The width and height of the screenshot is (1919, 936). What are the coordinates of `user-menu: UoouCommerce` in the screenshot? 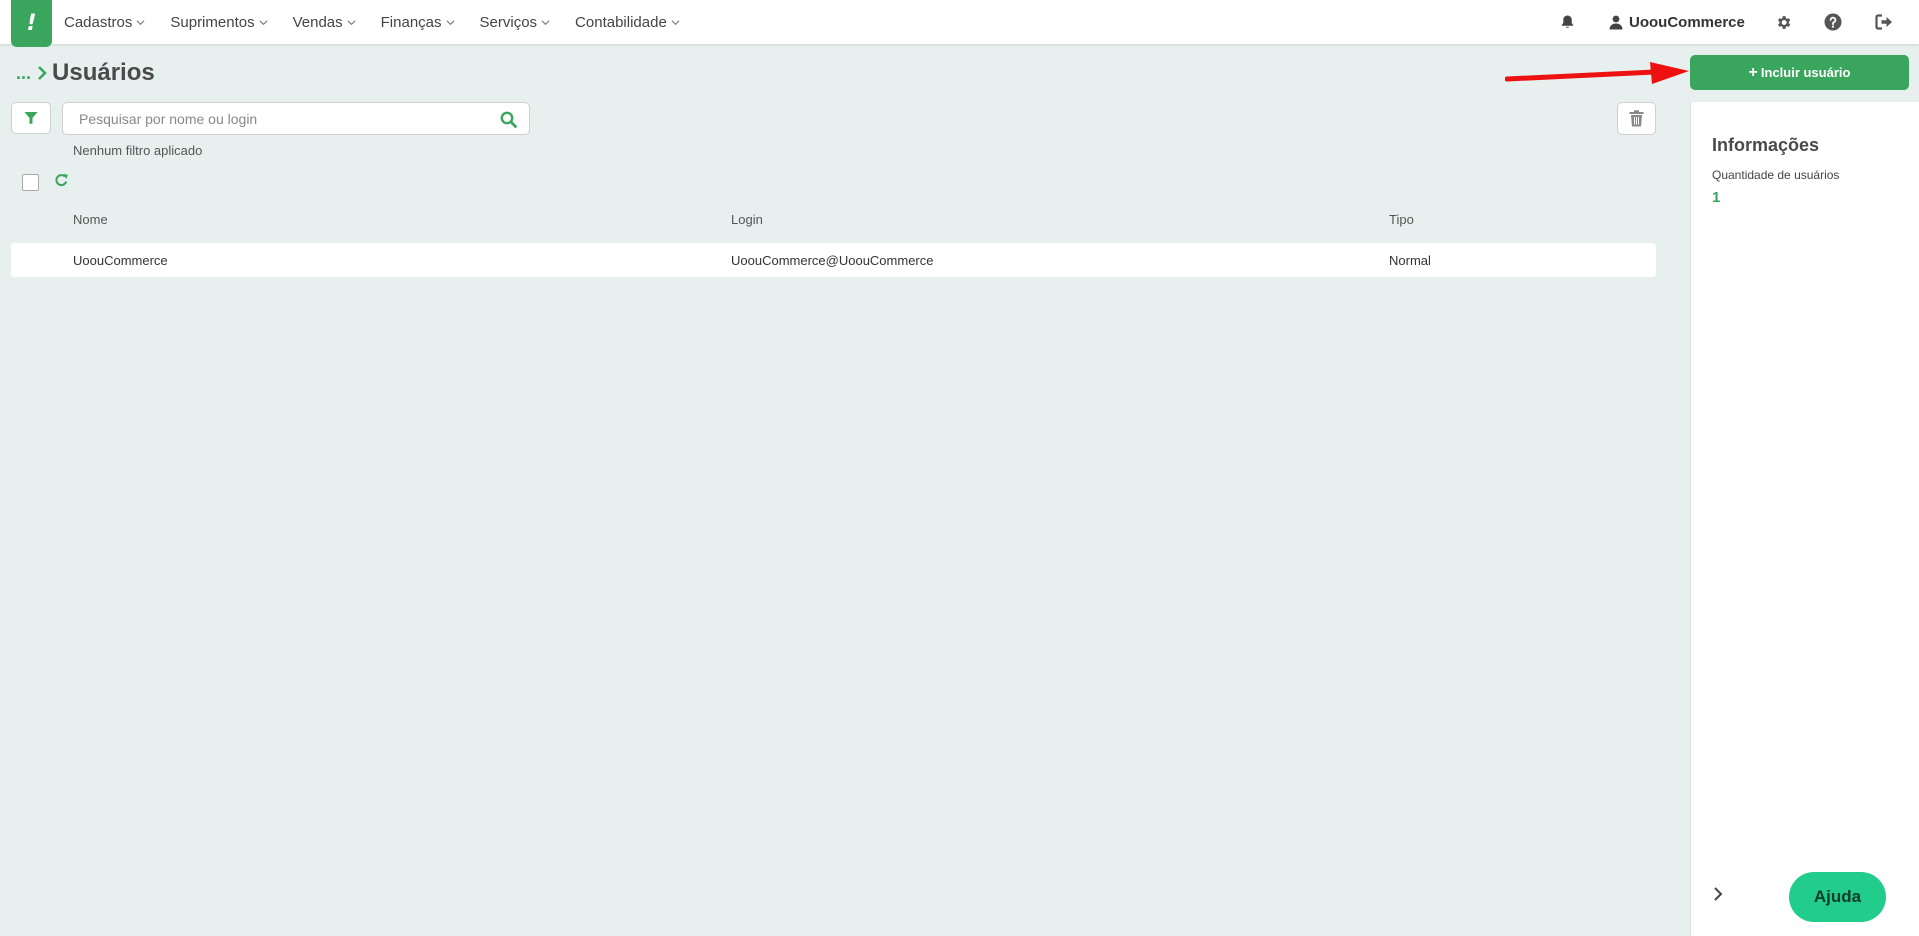 It's located at (1677, 22).